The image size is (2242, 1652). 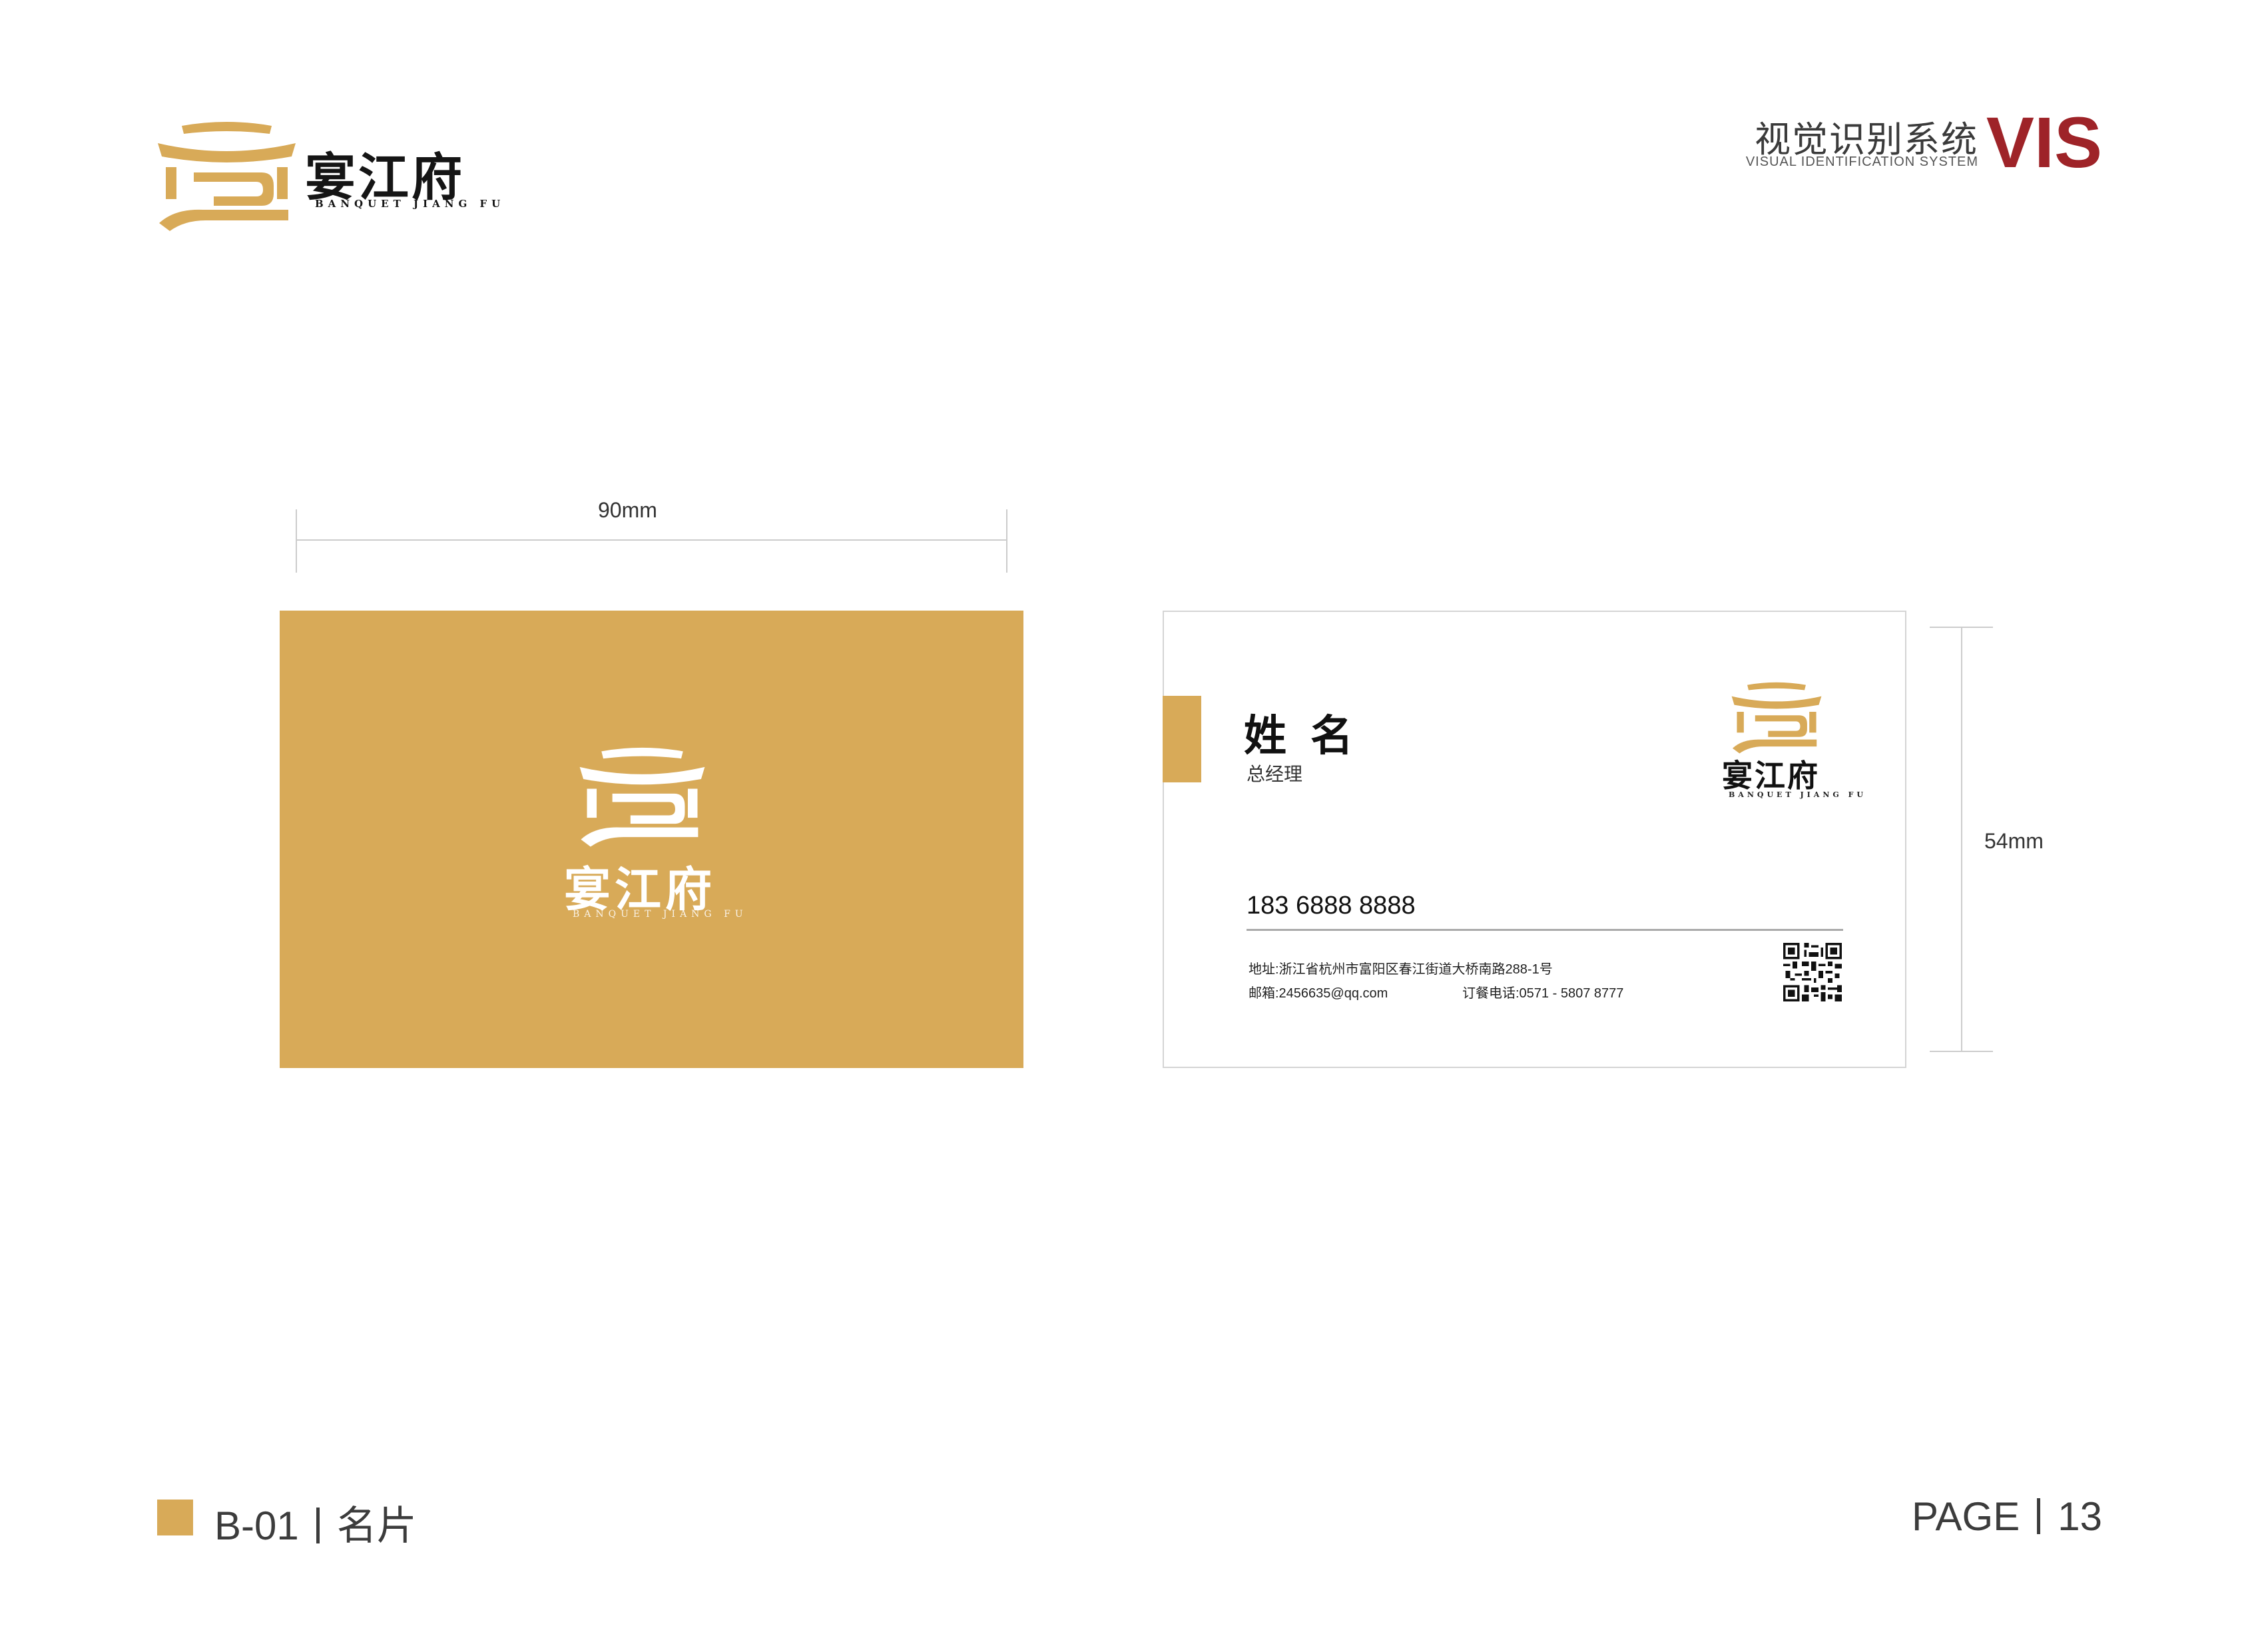 I want to click on page-label: PAGE, so click(x=1966, y=1516).